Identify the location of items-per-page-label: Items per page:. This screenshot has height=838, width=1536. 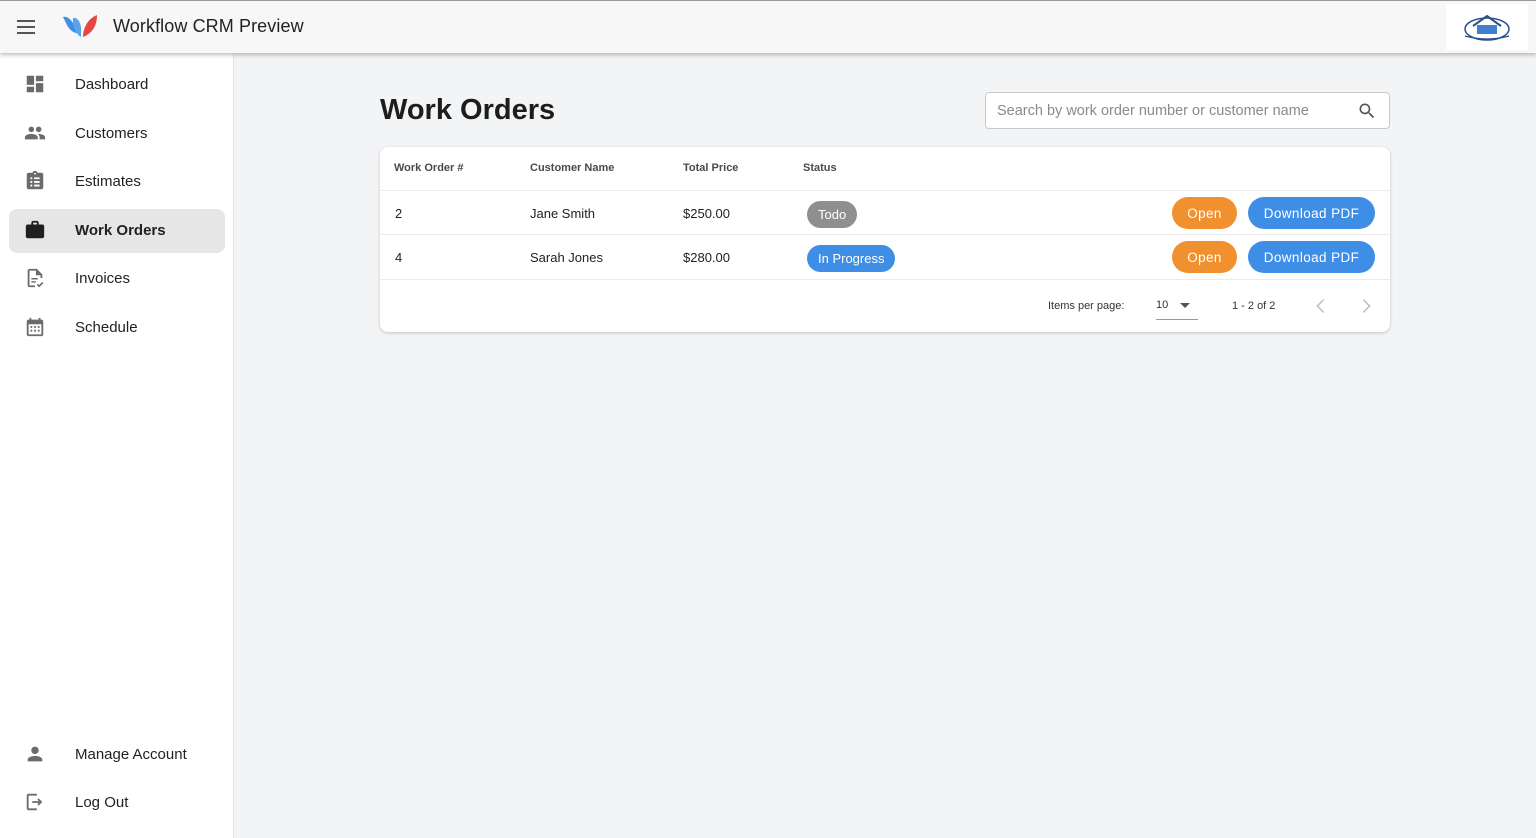
(1086, 306).